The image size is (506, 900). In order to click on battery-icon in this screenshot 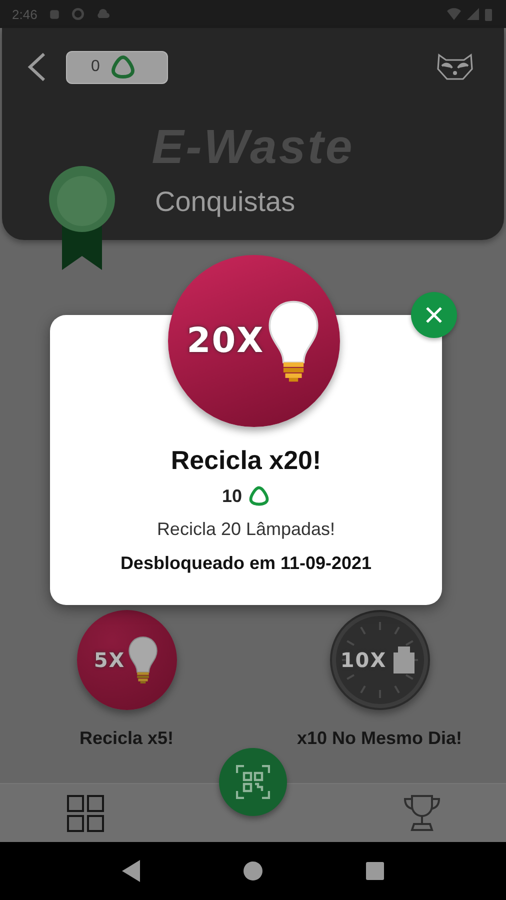, I will do `click(488, 14)`.